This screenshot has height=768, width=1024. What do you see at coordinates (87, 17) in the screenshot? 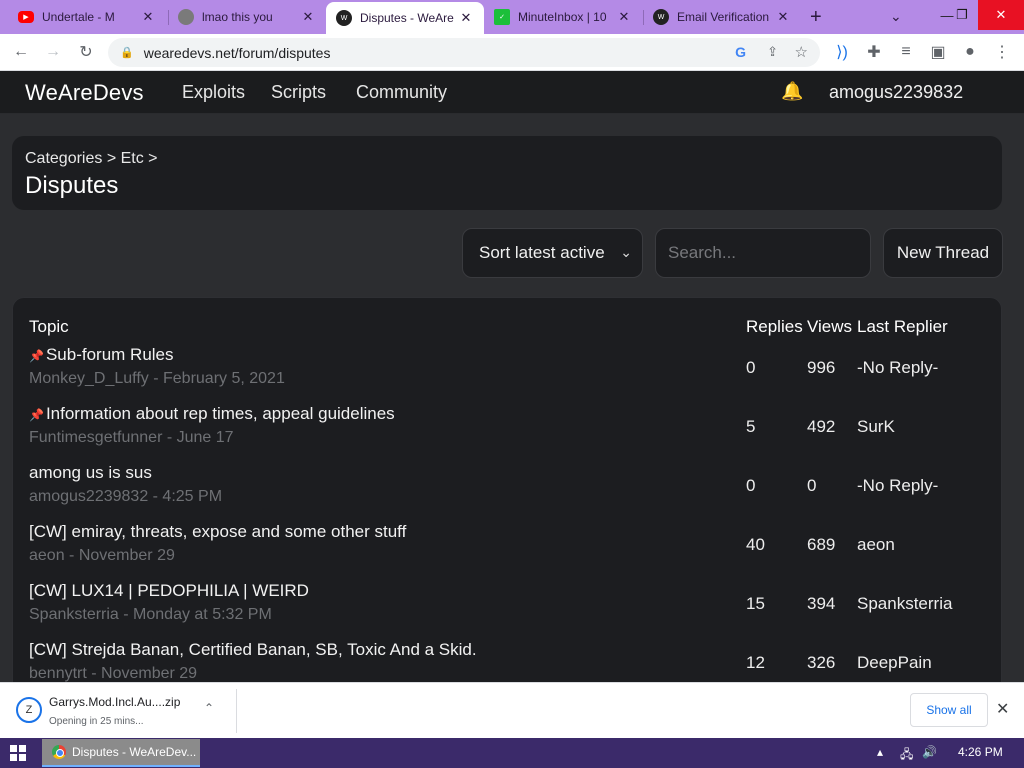
I see `tab-undertale: ▶ Undertale - M ✕` at bounding box center [87, 17].